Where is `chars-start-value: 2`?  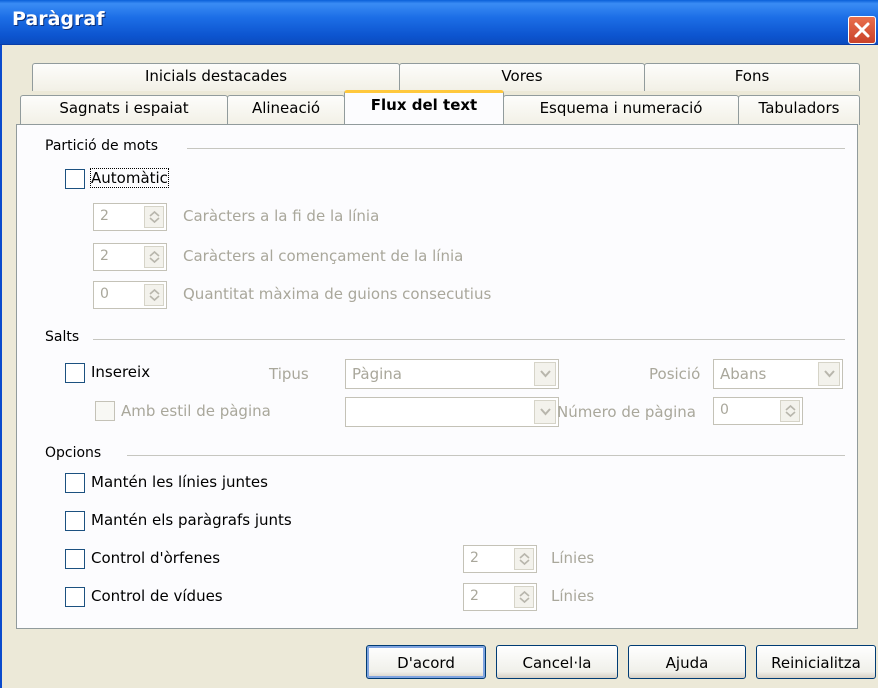 chars-start-value: 2 is located at coordinates (104, 256).